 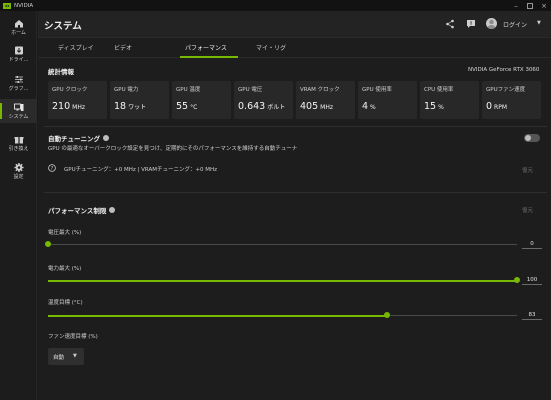 What do you see at coordinates (63, 26) in the screenshot?
I see `page-title: システム` at bounding box center [63, 26].